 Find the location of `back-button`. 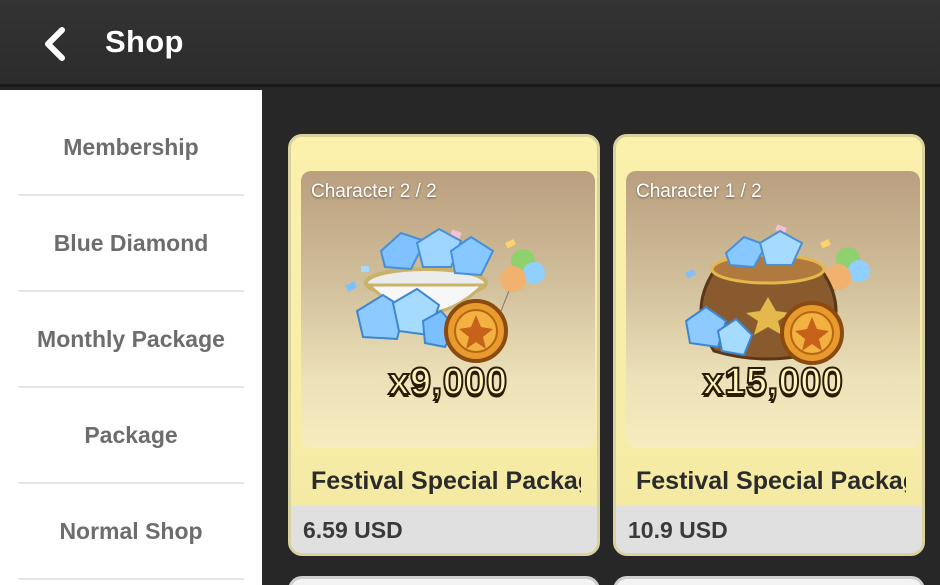

back-button is located at coordinates (56, 44).